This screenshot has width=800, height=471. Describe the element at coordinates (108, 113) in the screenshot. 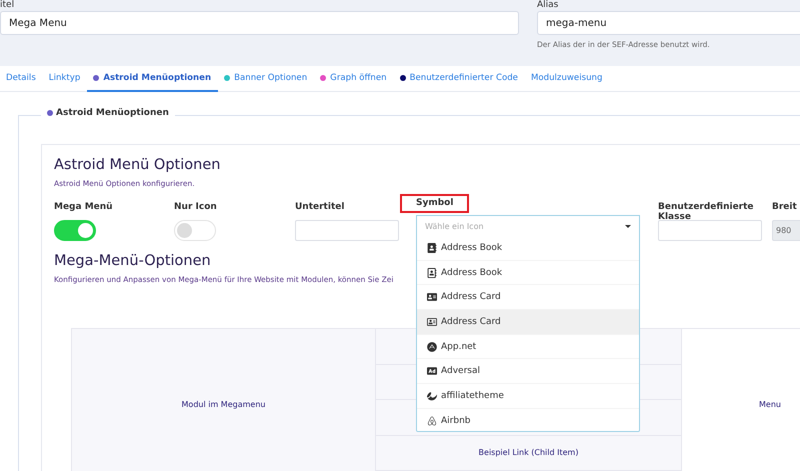

I see `fieldset-legend: Astroid Menüoptionen` at that location.